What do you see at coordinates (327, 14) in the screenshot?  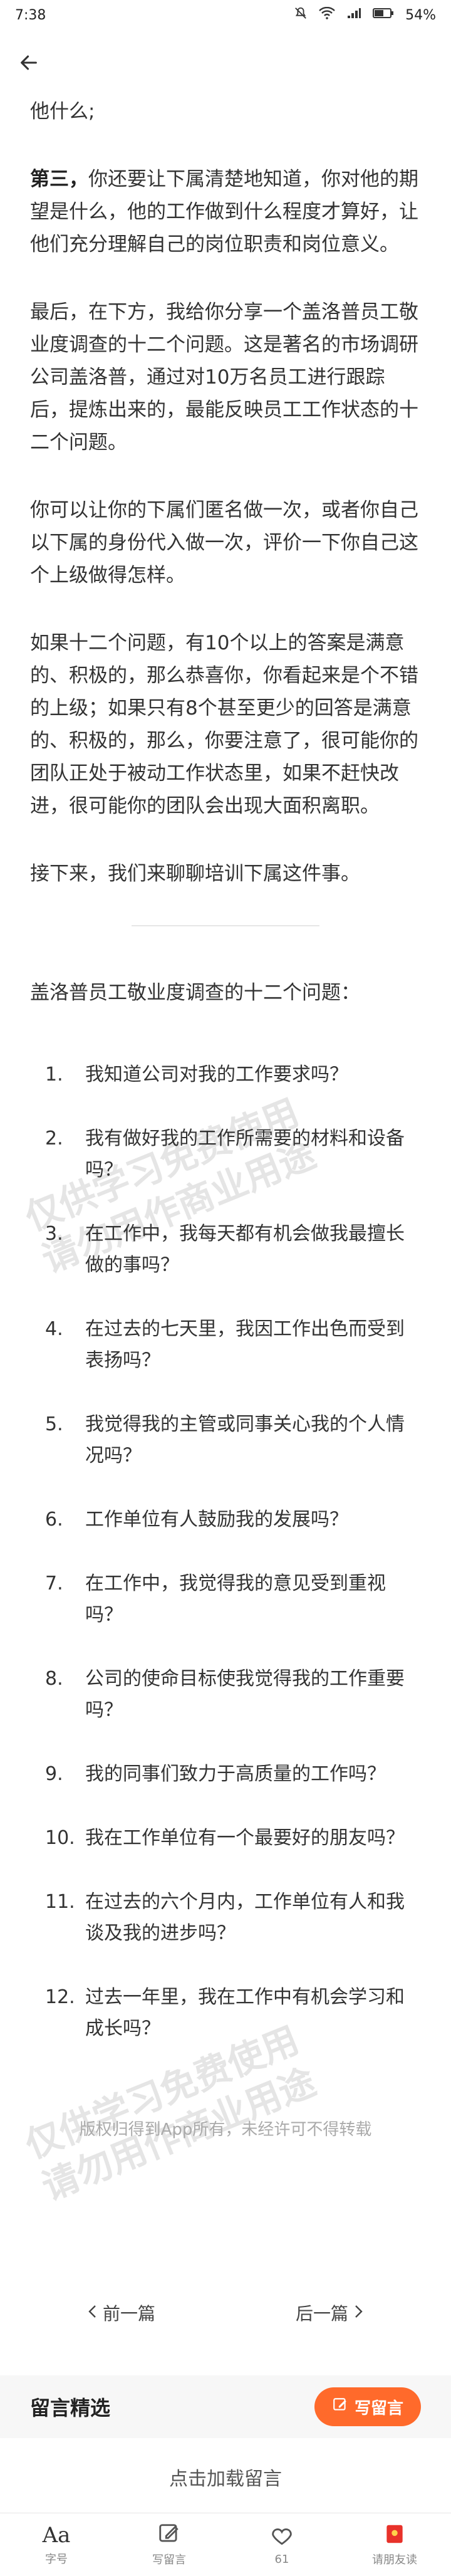 I see `wifi-icon` at bounding box center [327, 14].